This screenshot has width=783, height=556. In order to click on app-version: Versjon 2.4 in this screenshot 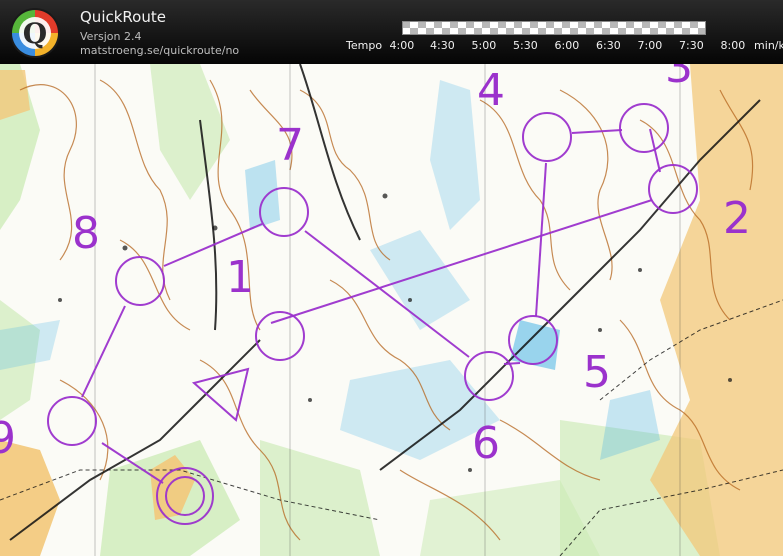, I will do `click(111, 36)`.